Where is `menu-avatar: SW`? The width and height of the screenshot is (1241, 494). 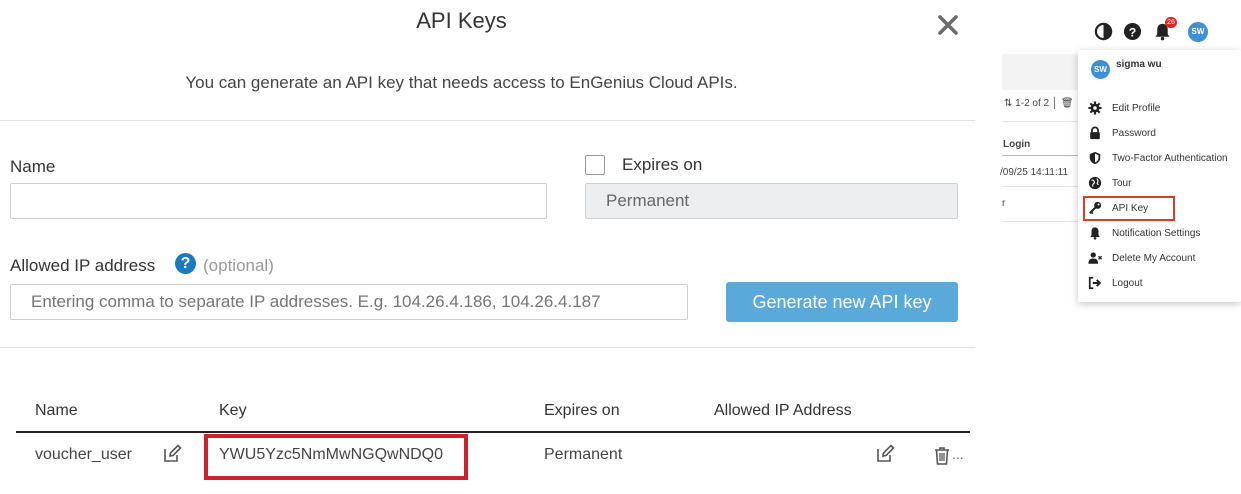
menu-avatar: SW is located at coordinates (1100, 69).